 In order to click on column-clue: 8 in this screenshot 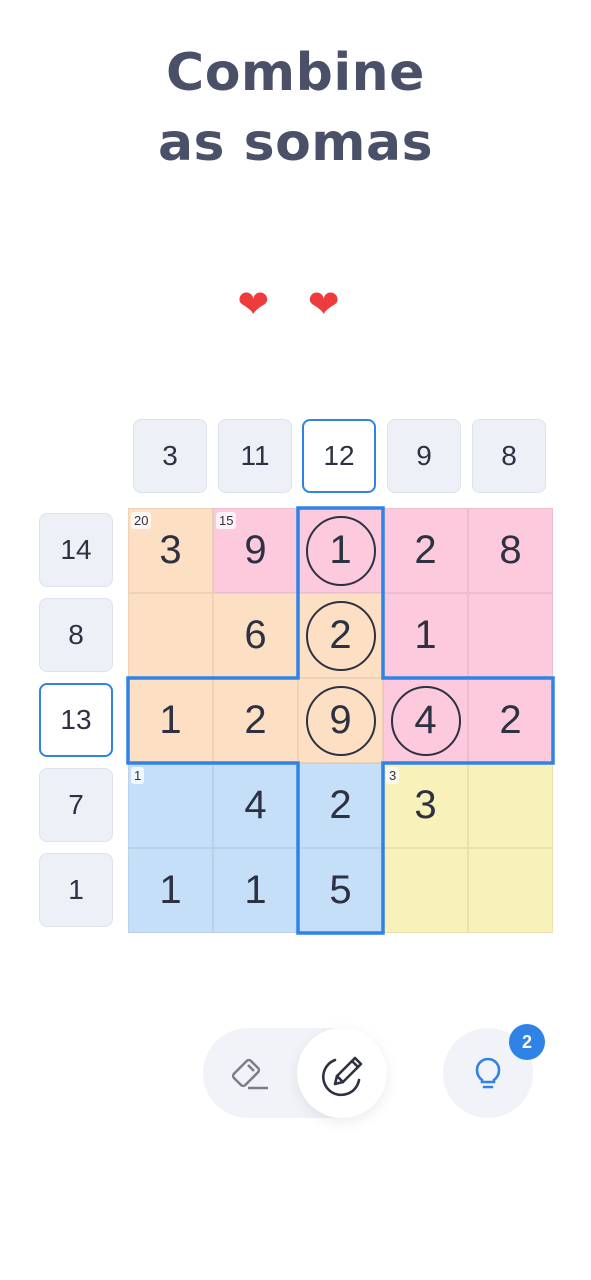, I will do `click(509, 456)`.